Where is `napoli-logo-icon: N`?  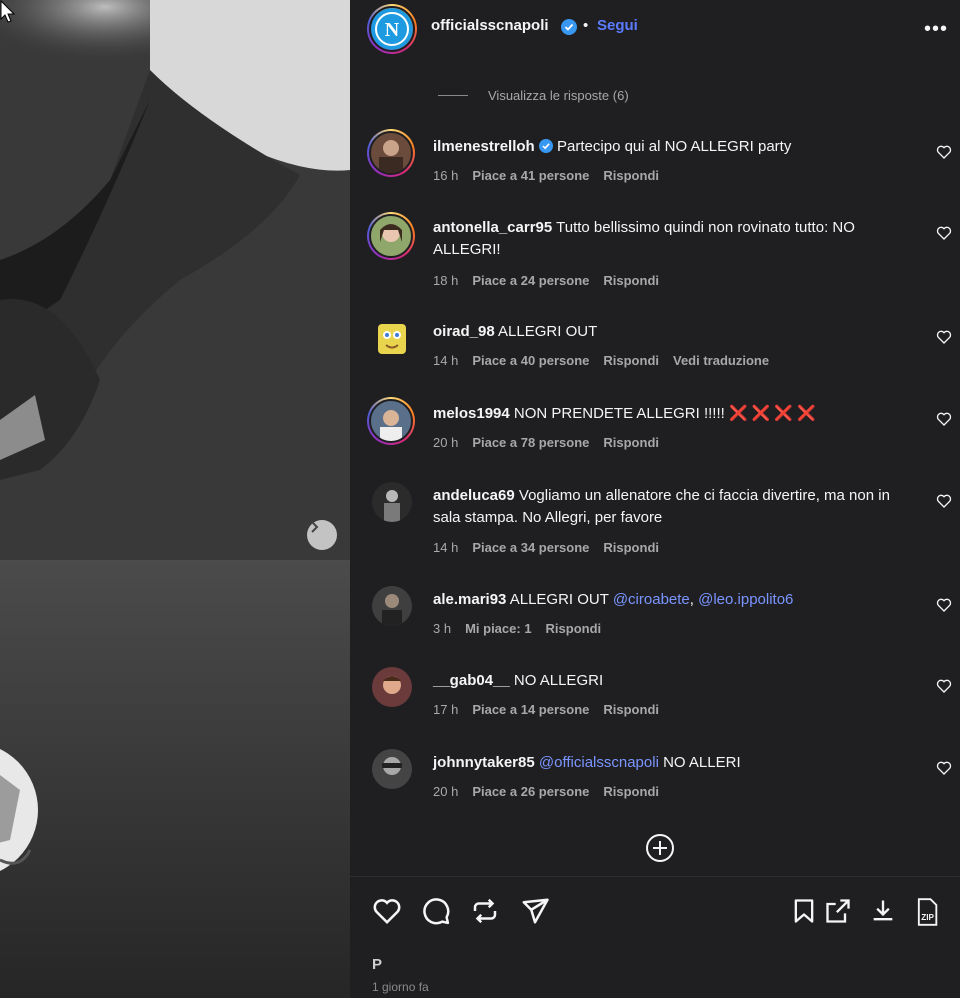 napoli-logo-icon: N is located at coordinates (392, 29).